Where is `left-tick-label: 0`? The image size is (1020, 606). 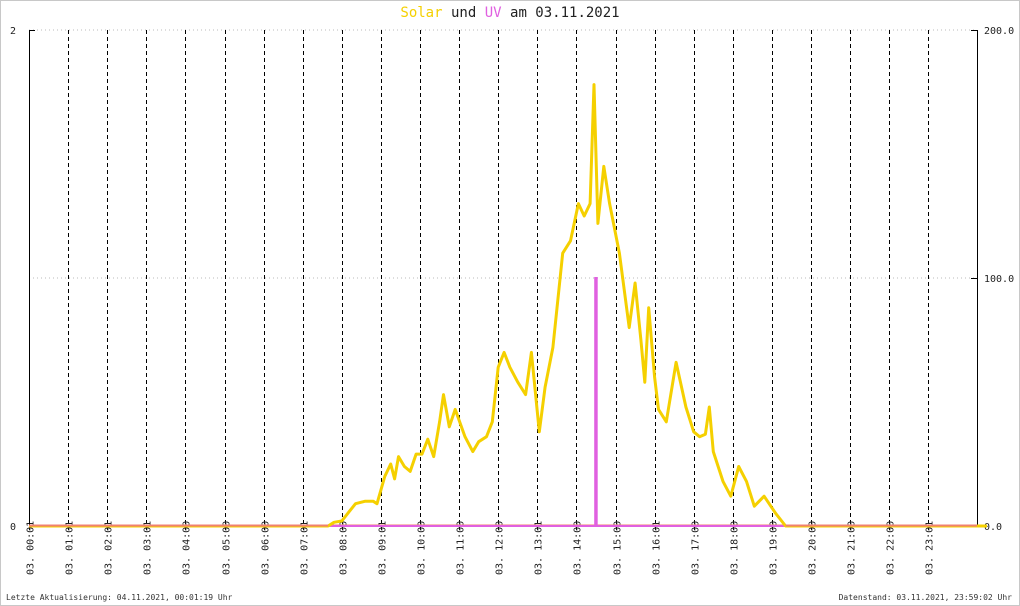
left-tick-label: 0 is located at coordinates (13, 527).